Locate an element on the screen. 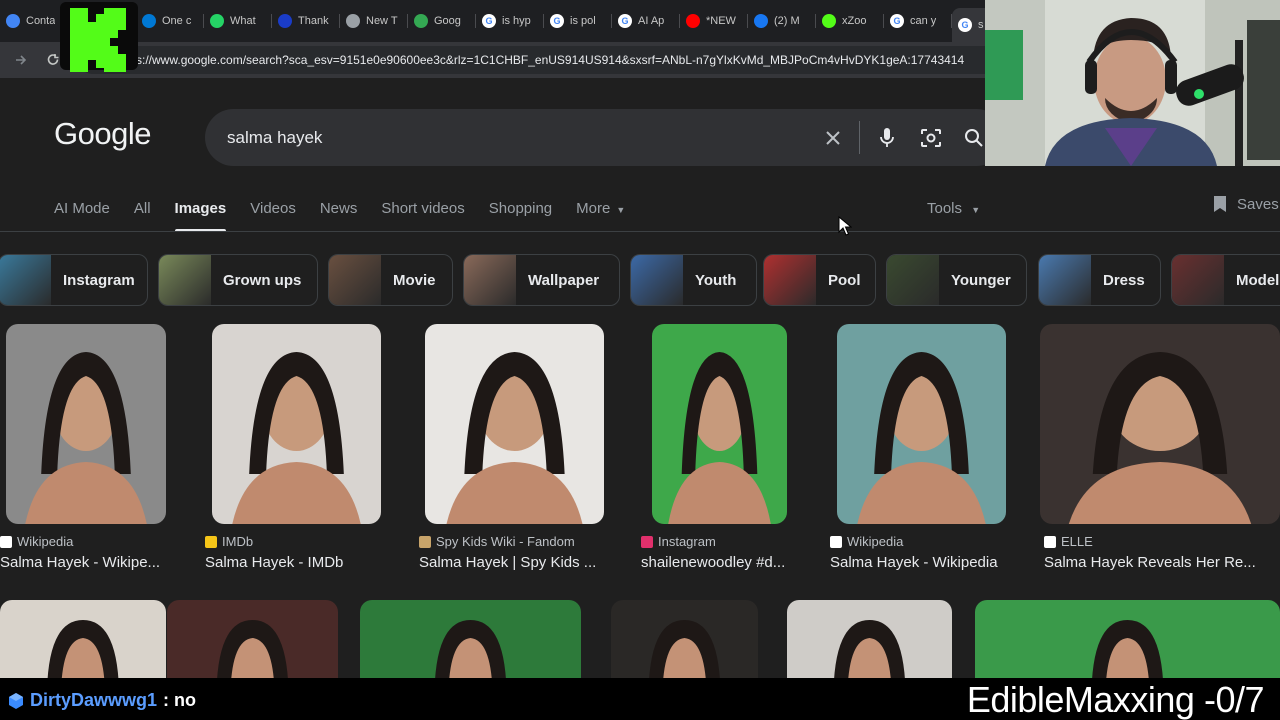 The width and height of the screenshot is (1280, 720). chip-grown-ups: Grown ups is located at coordinates (238, 280).